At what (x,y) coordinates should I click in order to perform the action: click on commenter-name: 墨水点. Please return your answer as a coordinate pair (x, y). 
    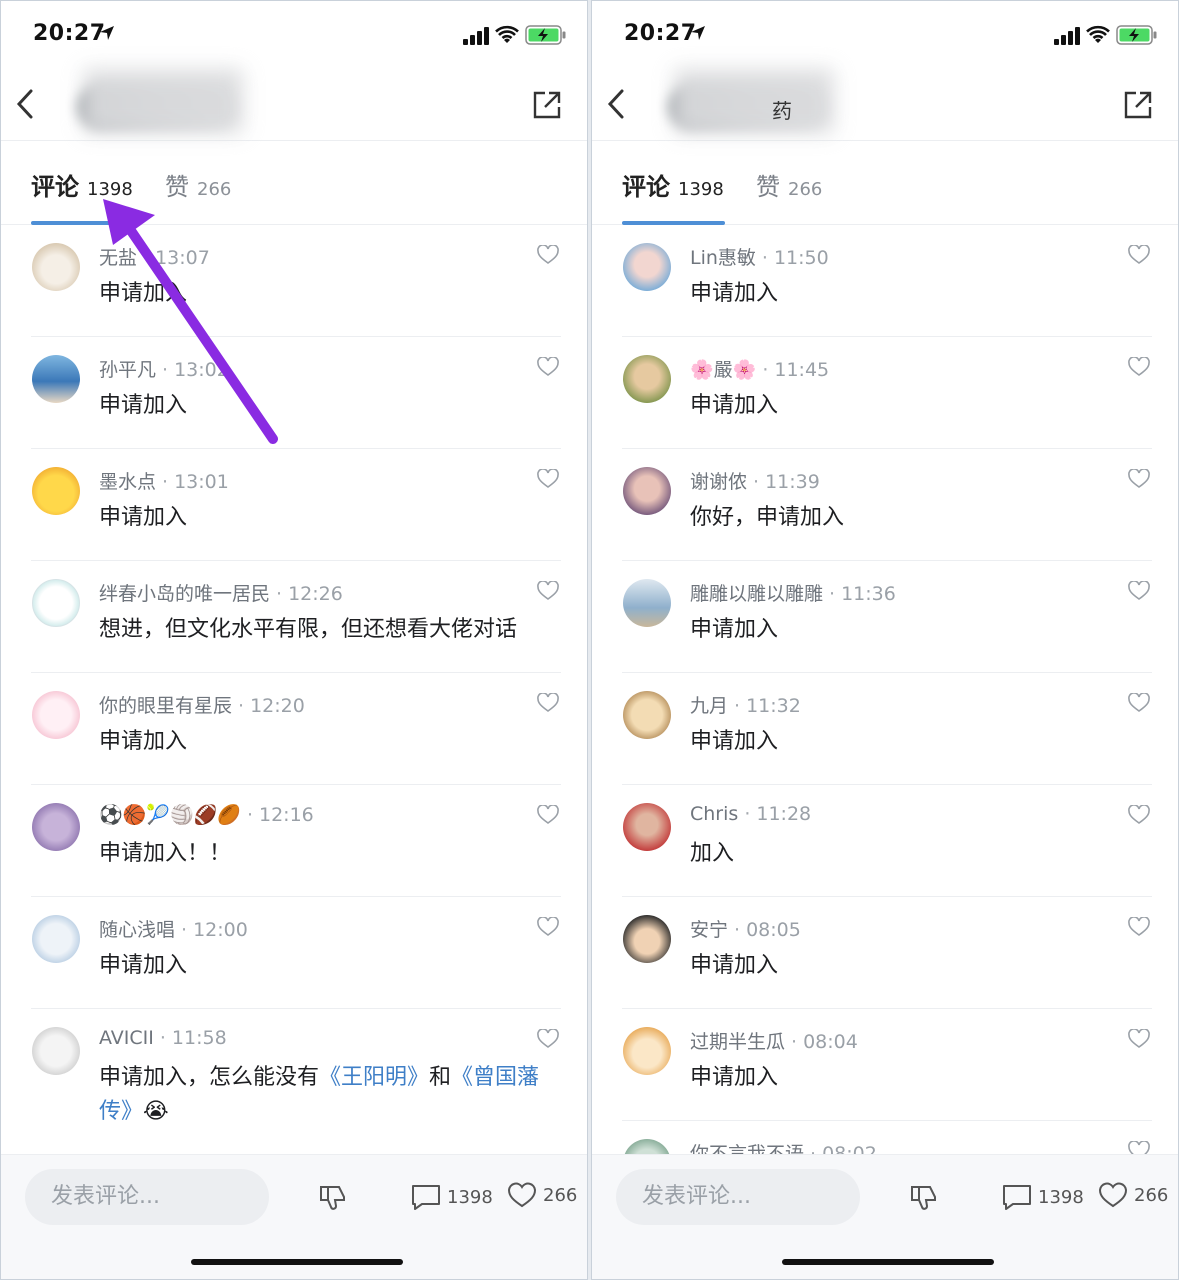
    Looking at the image, I should click on (127, 482).